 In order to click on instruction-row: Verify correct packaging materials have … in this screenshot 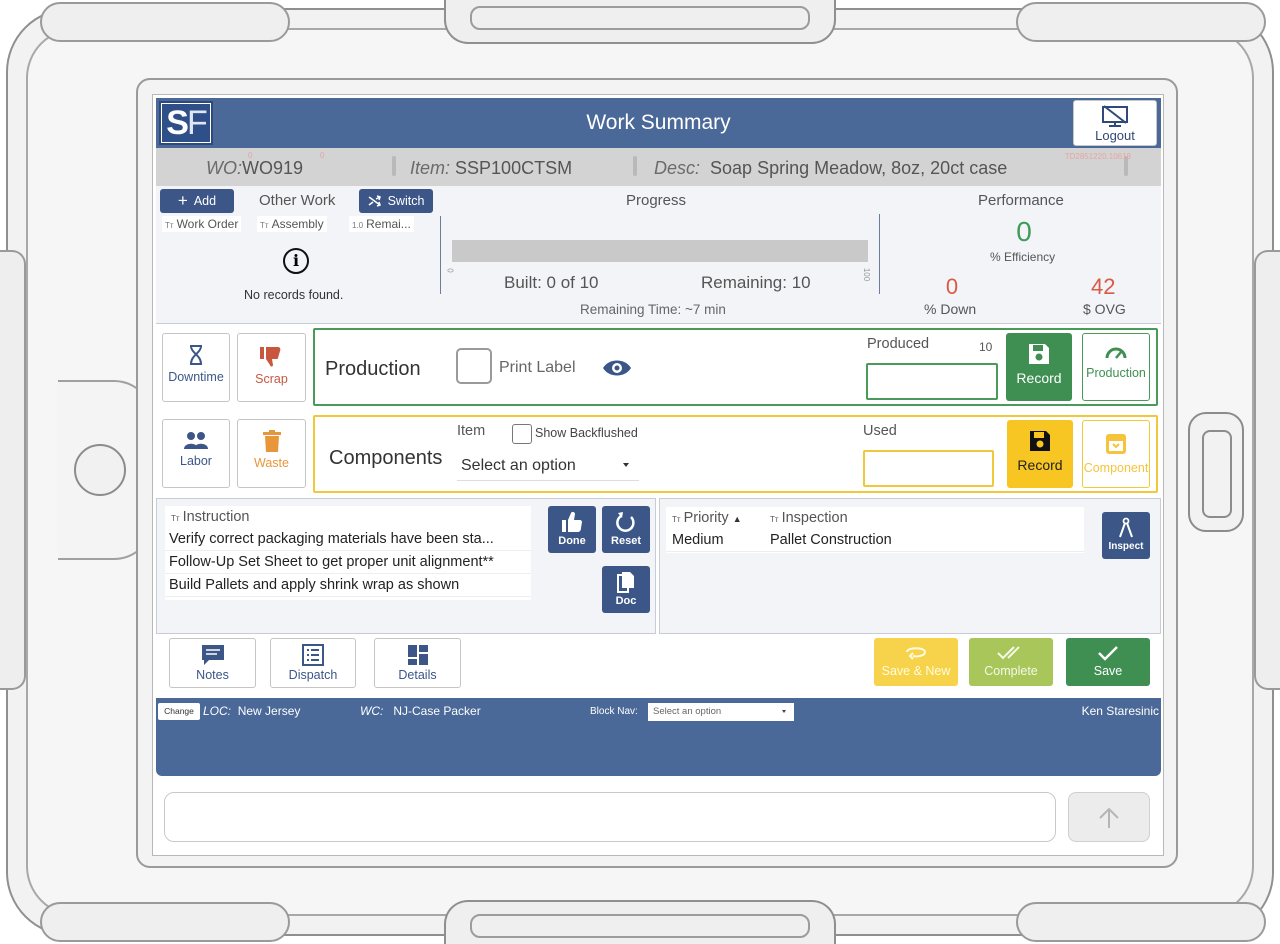, I will do `click(348, 539)`.